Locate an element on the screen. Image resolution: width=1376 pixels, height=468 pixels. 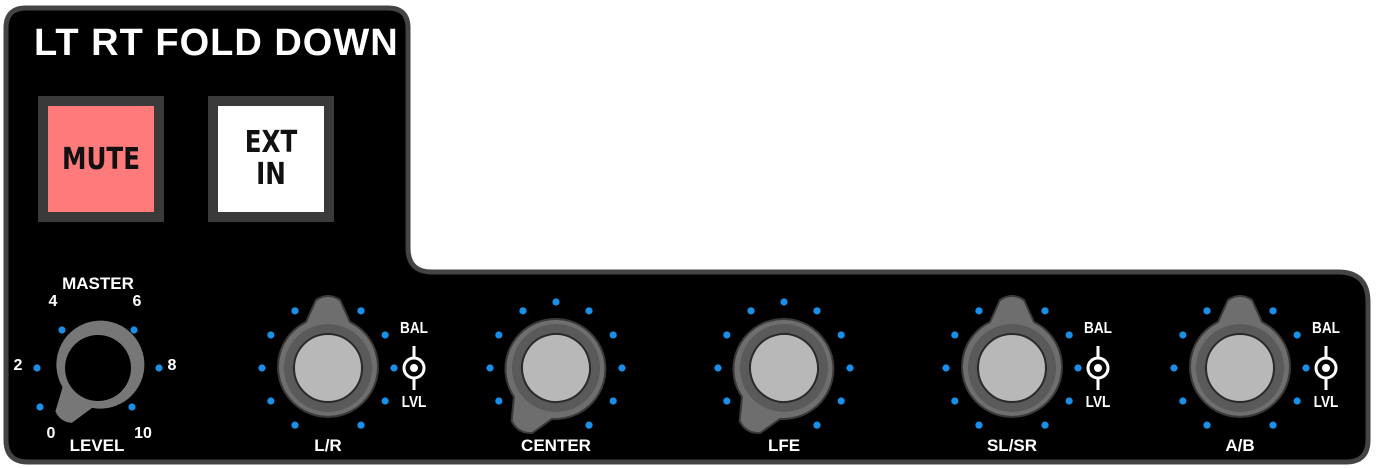
knob-label-lr: L/R is located at coordinates (328, 445).